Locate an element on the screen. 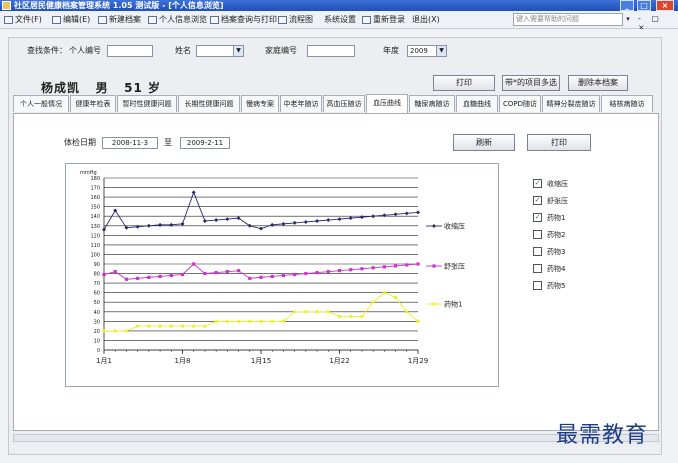  date-from-input: 2008-11-3 is located at coordinates (130, 143).